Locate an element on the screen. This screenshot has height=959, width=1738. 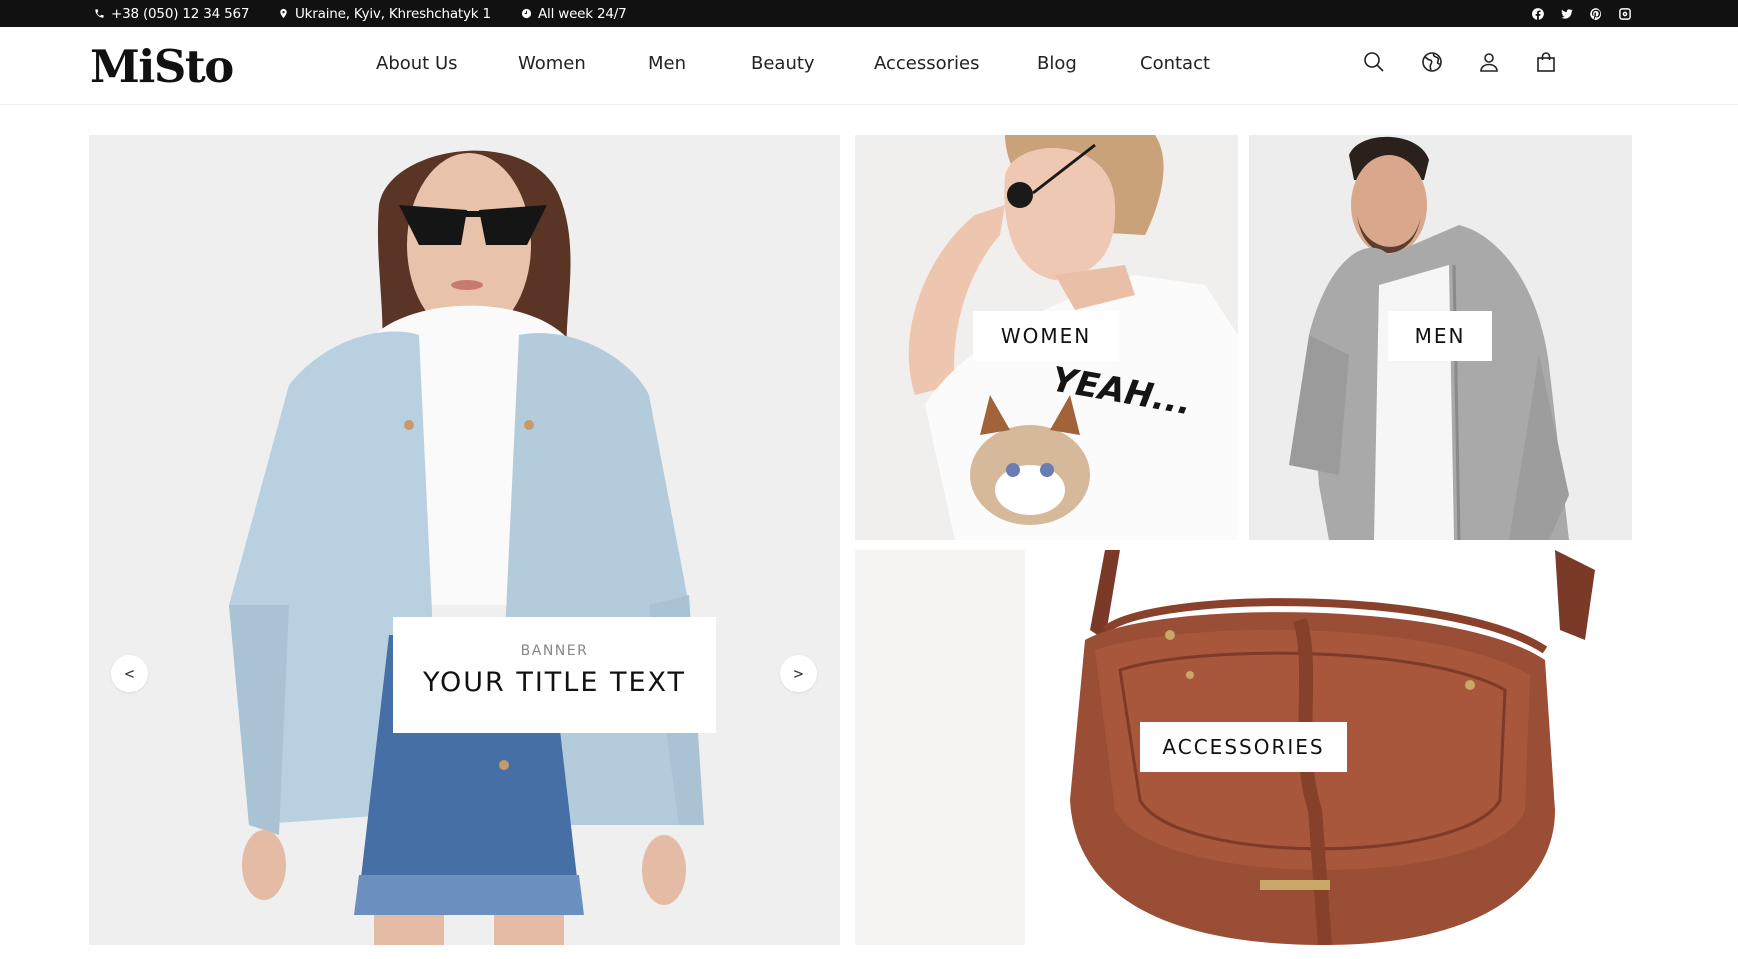
banner-eyebrow: BANNER is located at coordinates (554, 651).